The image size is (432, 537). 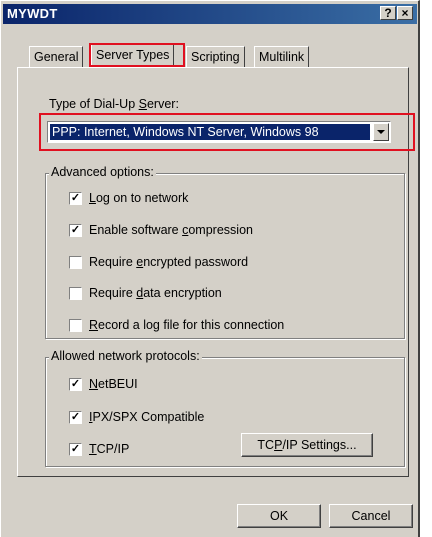 What do you see at coordinates (405, 13) in the screenshot?
I see `close-button: ×` at bounding box center [405, 13].